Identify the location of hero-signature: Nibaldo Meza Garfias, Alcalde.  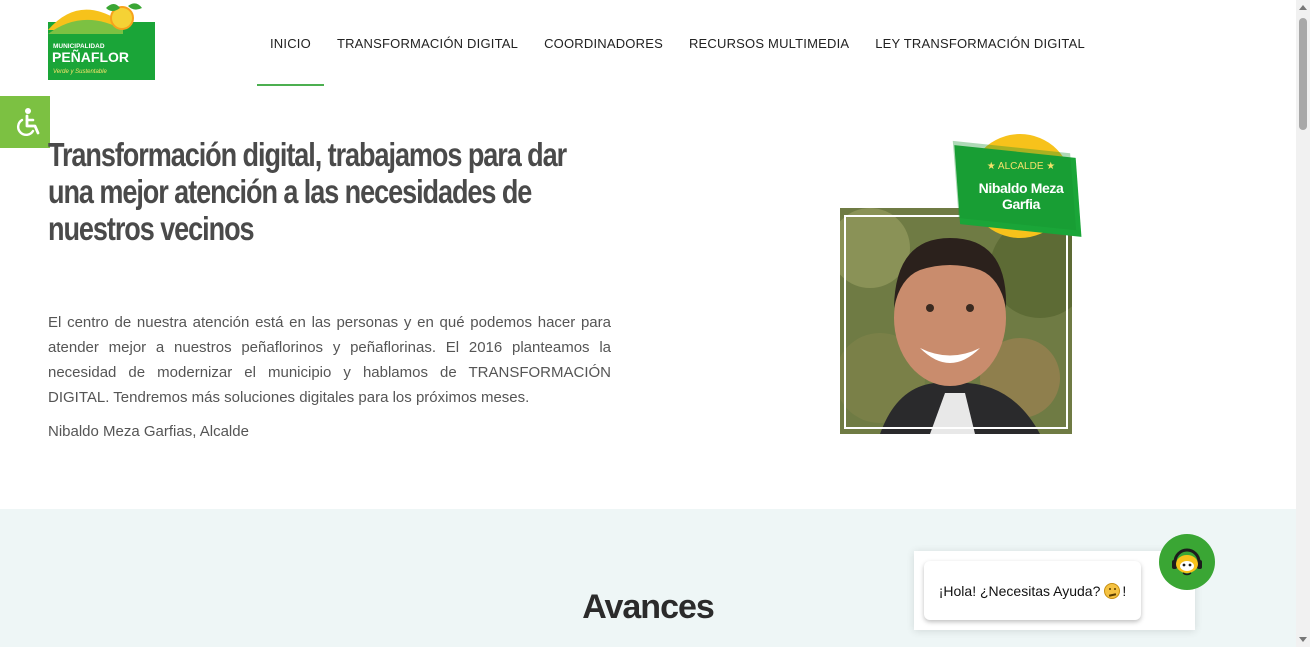
(148, 431).